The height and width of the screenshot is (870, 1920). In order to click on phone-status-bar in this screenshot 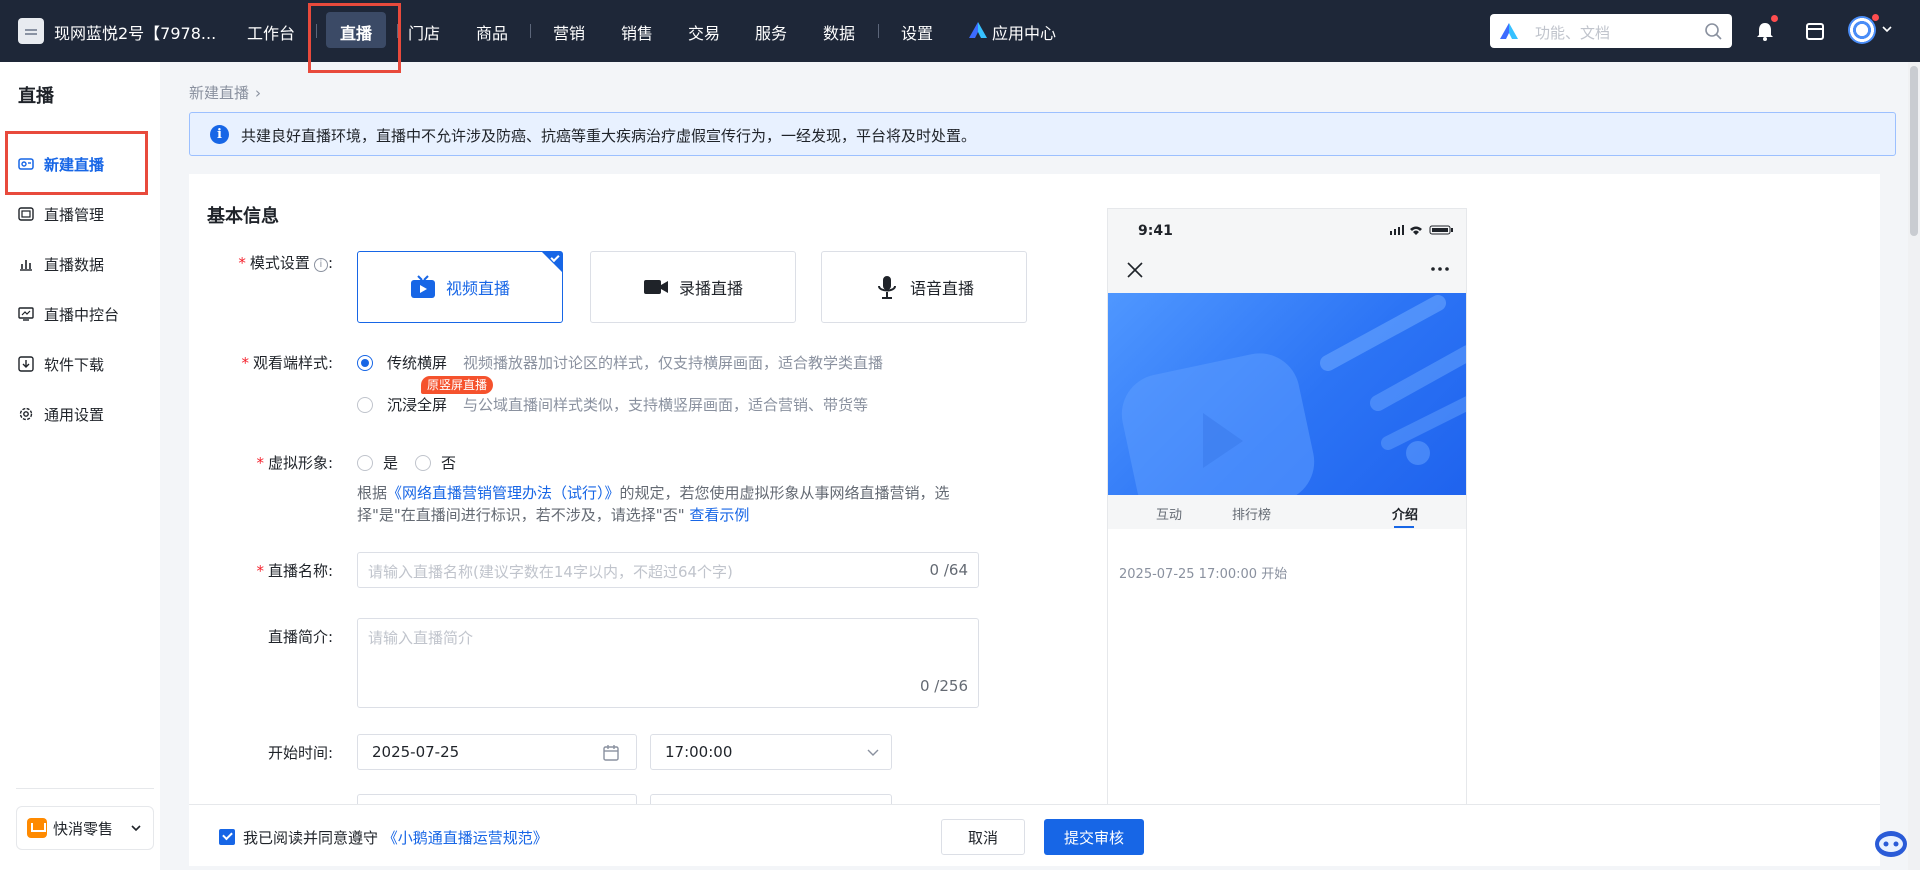, I will do `click(1287, 251)`.